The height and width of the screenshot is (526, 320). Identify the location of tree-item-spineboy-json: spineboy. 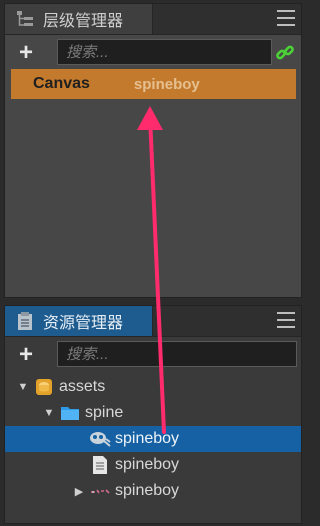
(153, 465).